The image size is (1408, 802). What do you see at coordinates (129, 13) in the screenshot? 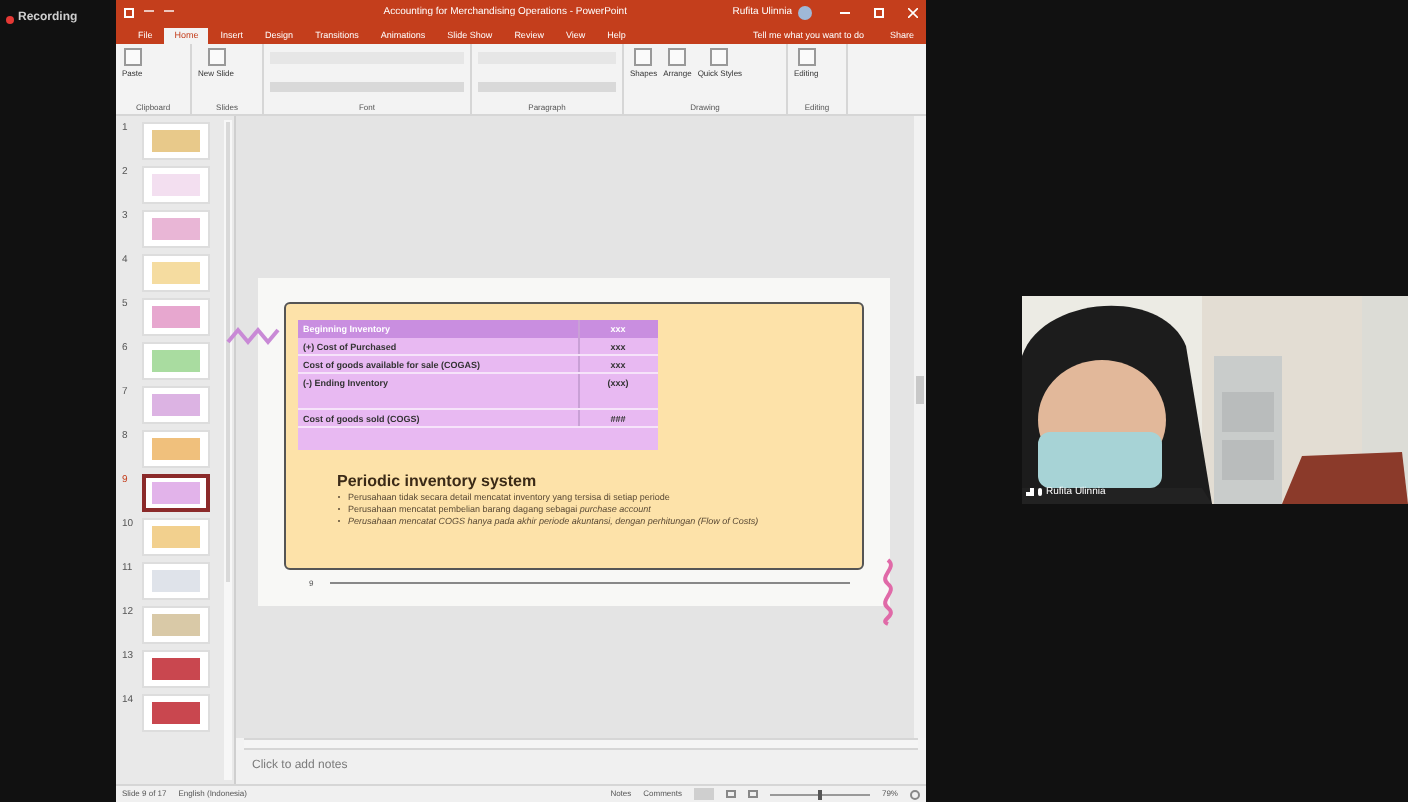
I see `save-icon` at bounding box center [129, 13].